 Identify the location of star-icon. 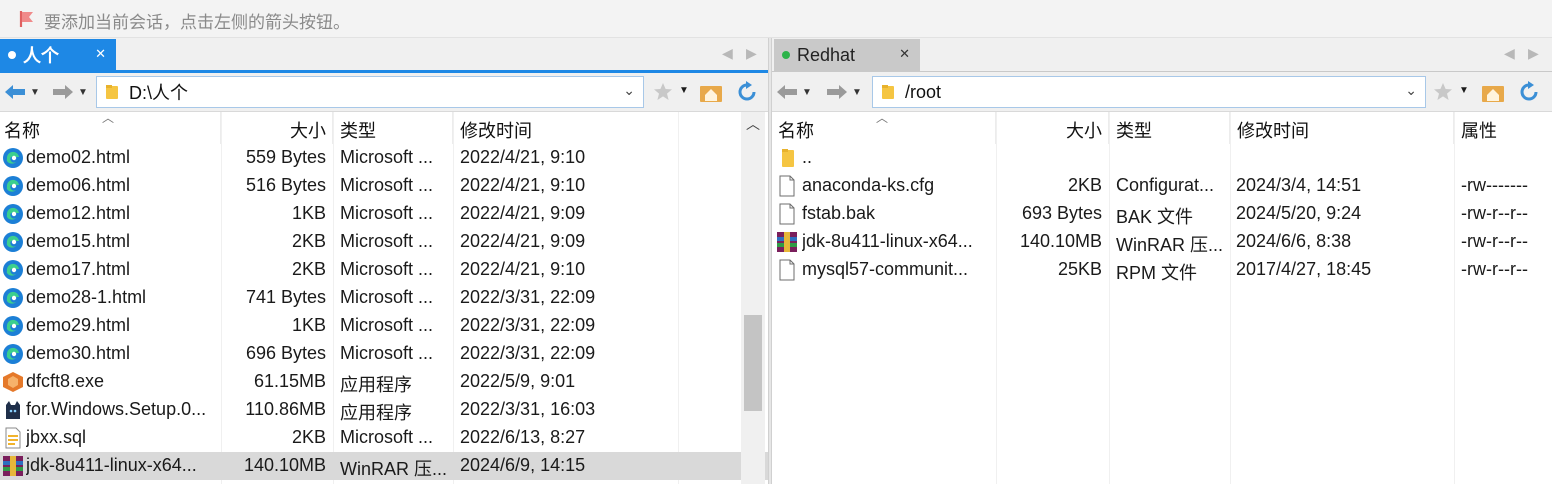
(663, 91).